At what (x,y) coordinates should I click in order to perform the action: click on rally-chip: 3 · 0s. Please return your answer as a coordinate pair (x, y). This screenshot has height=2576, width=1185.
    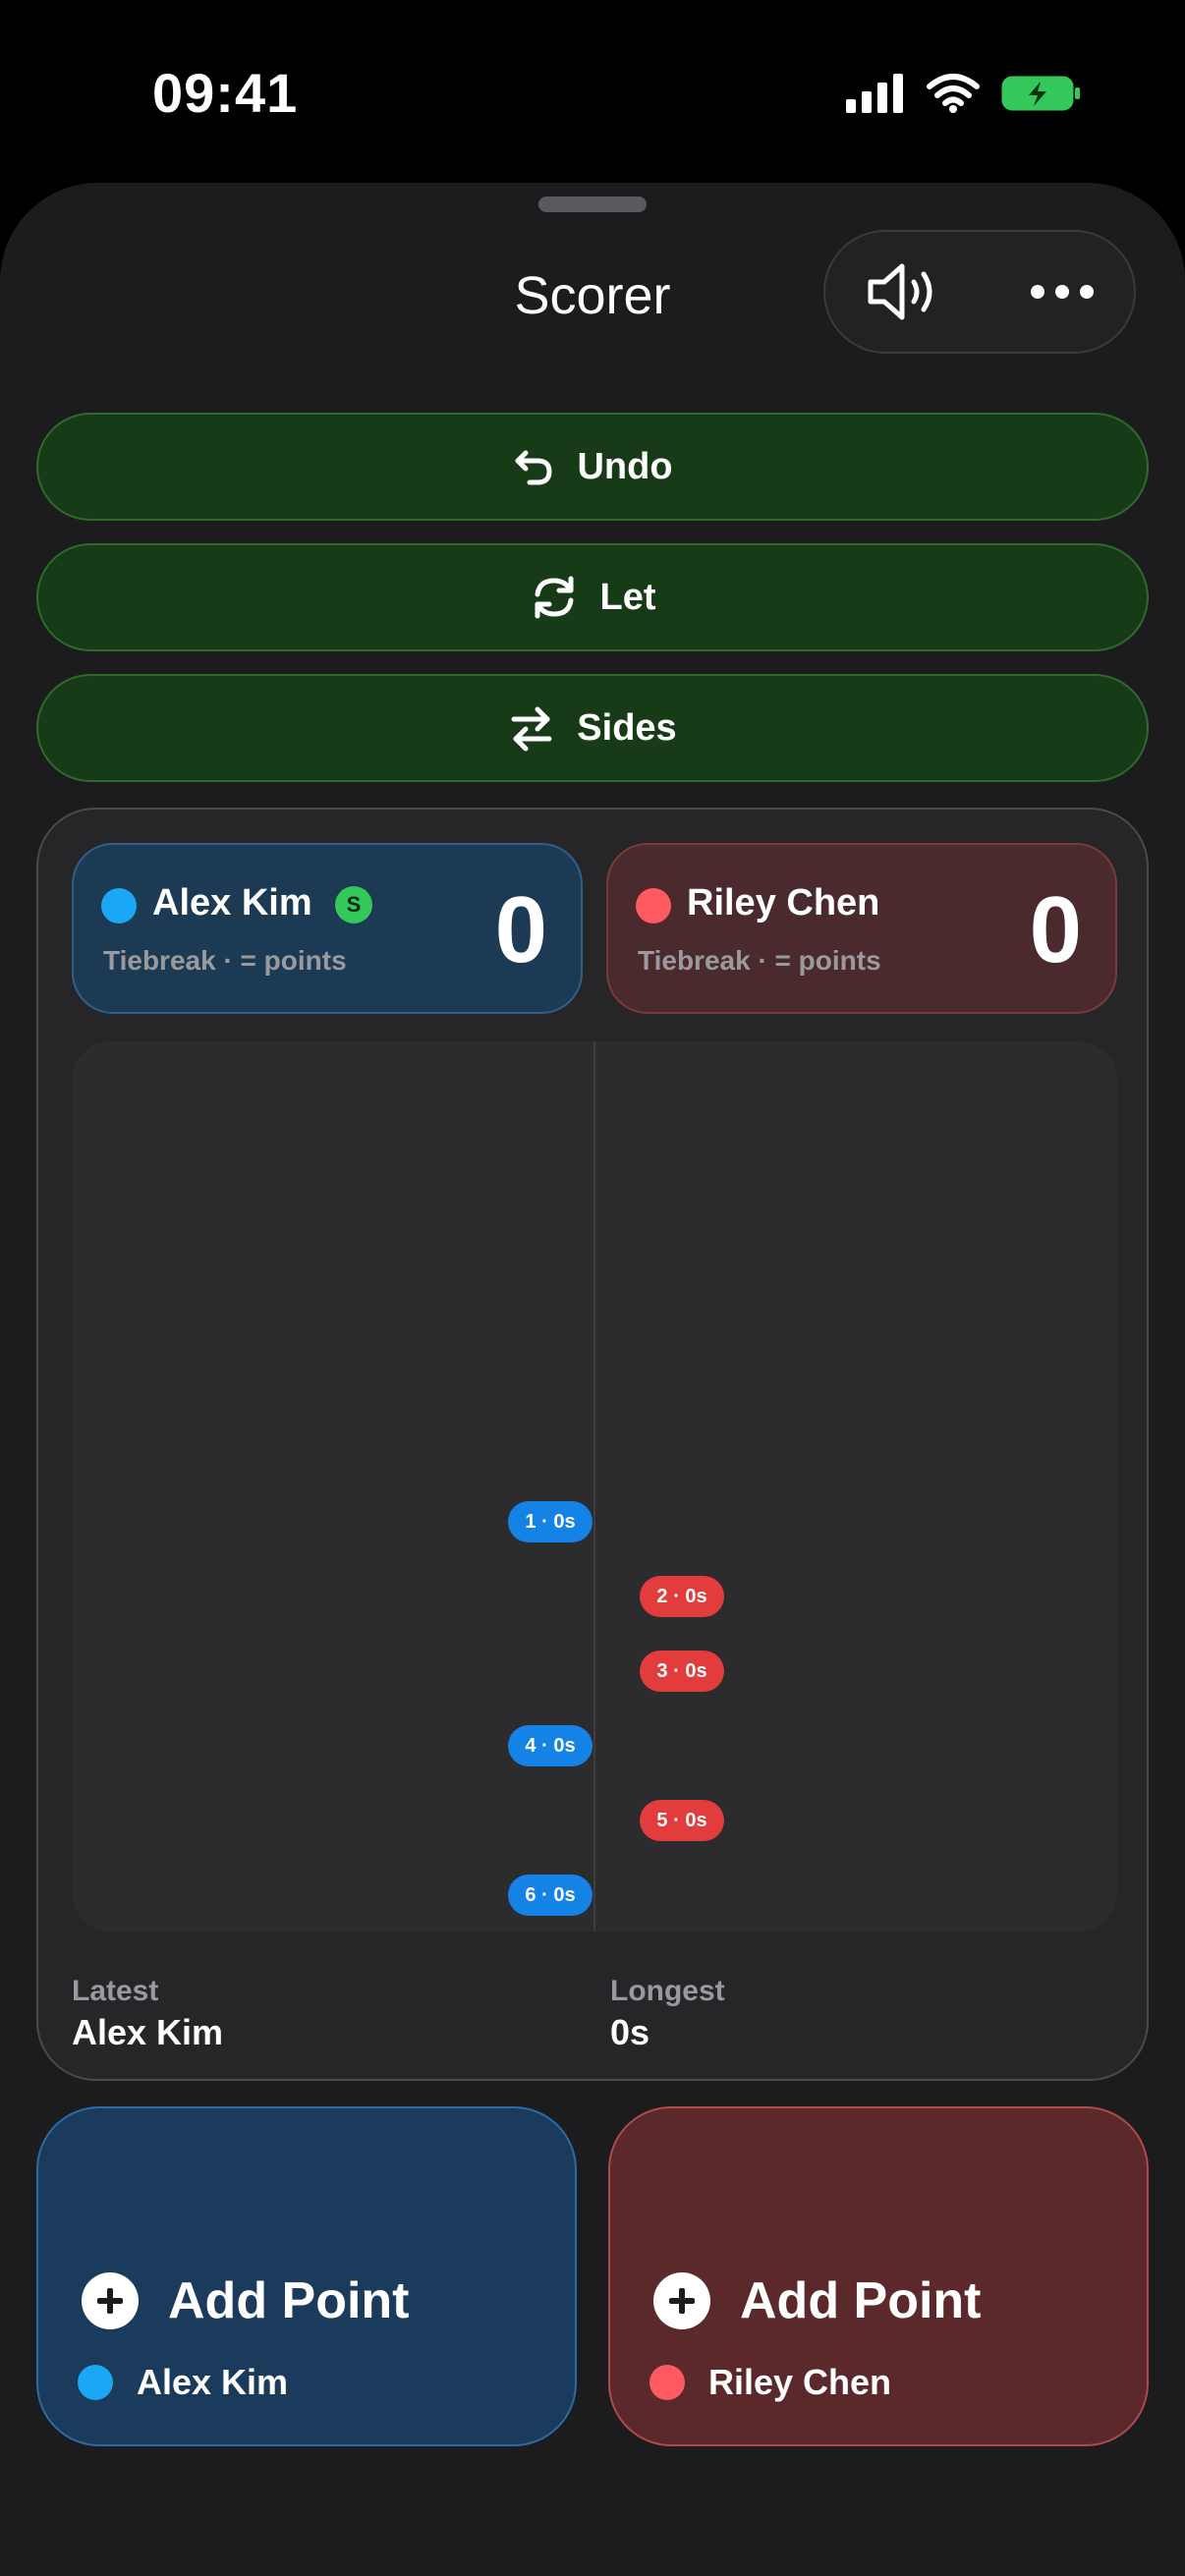
    Looking at the image, I should click on (682, 1671).